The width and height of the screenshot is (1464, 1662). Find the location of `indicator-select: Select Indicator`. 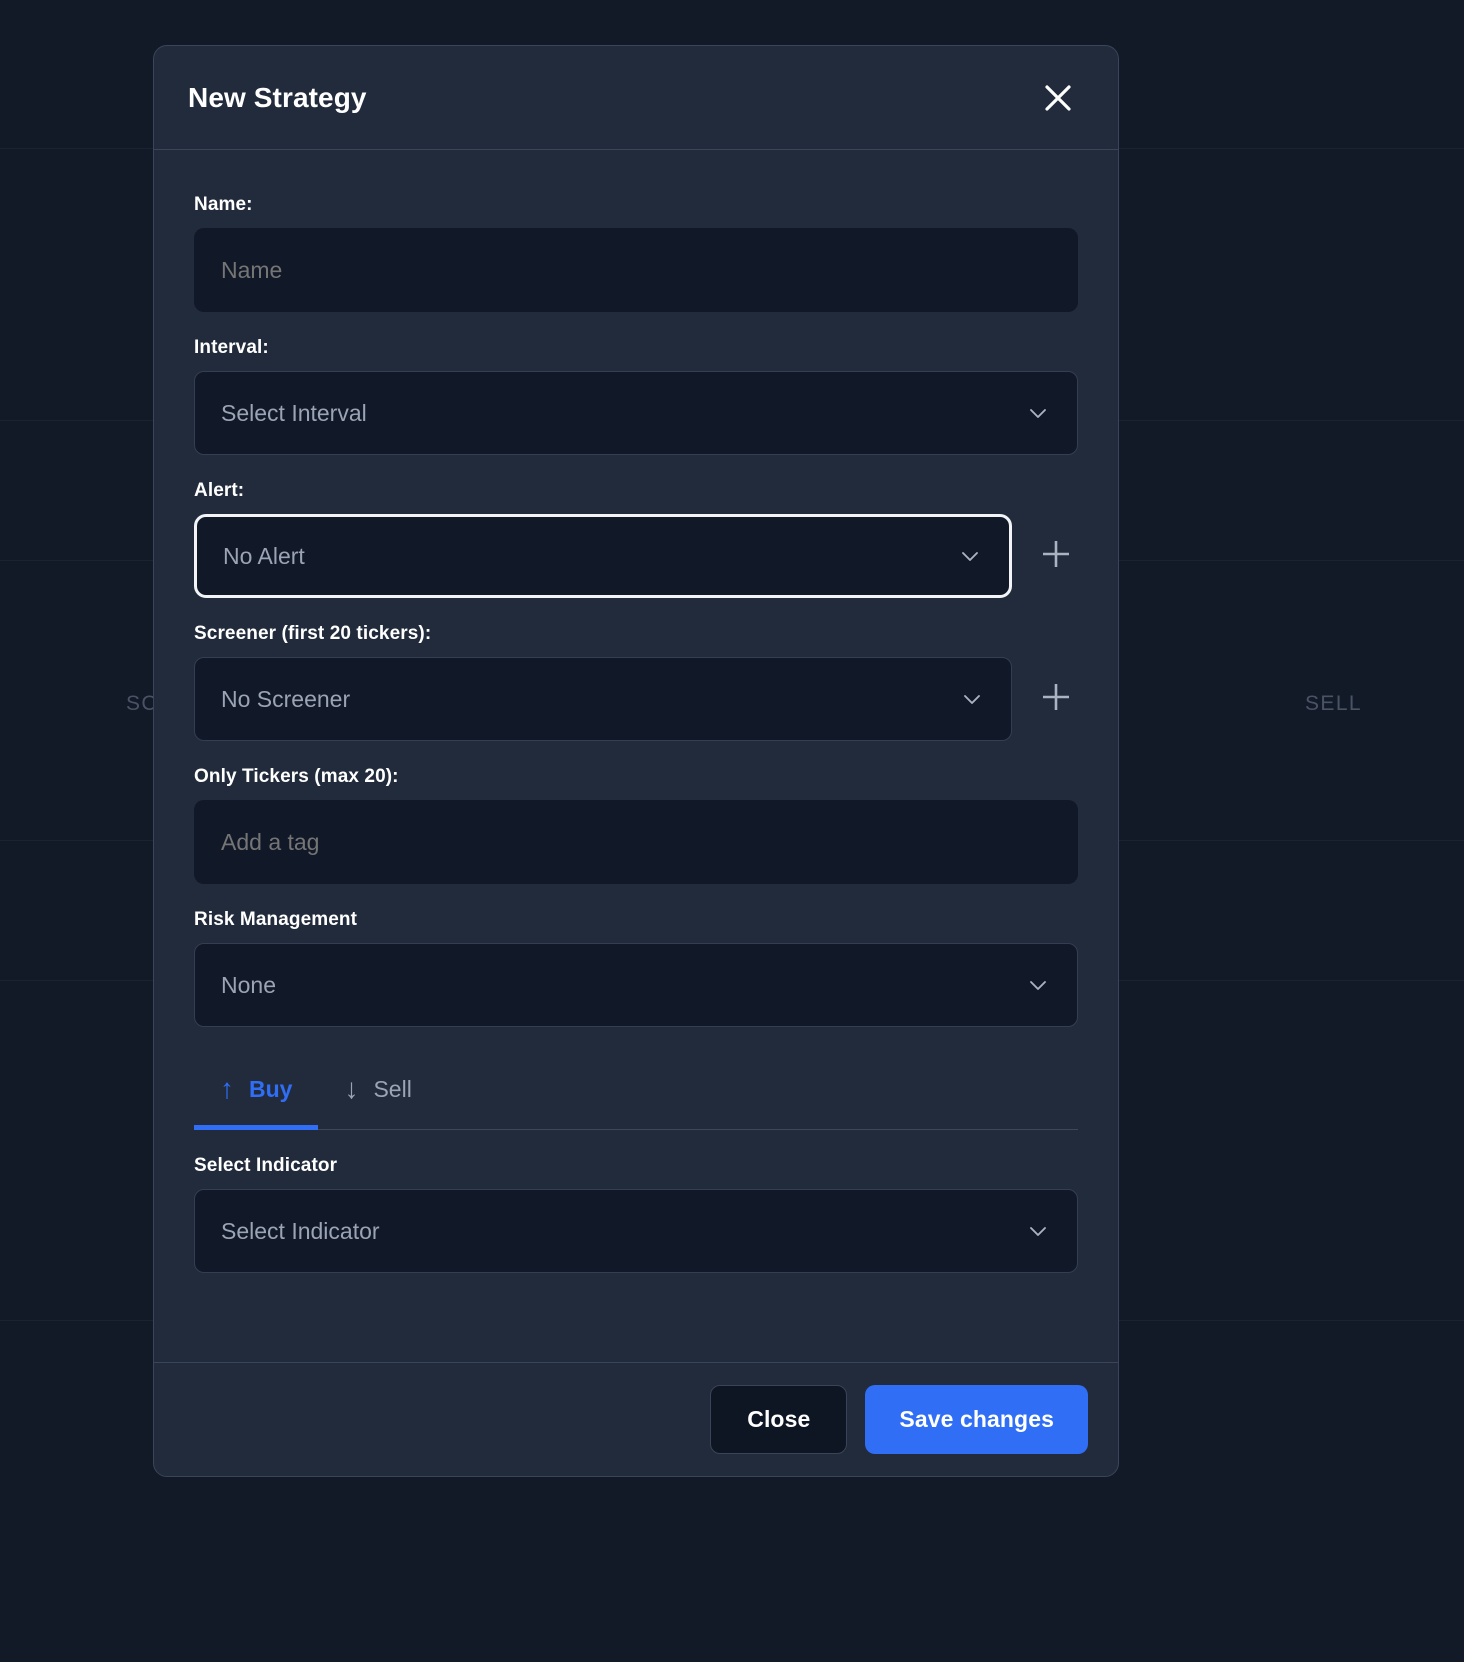

indicator-select: Select Indicator is located at coordinates (636, 1231).